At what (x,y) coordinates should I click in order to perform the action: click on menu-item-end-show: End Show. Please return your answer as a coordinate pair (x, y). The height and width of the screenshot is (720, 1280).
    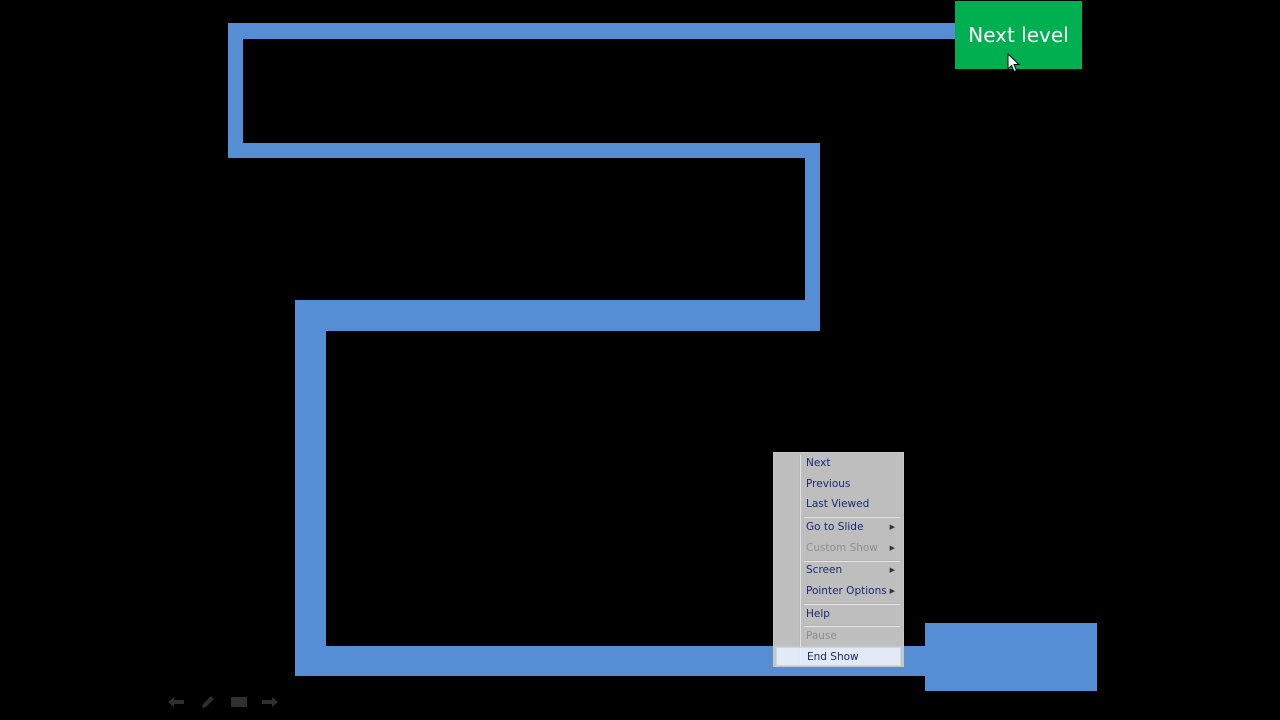
    Looking at the image, I should click on (838, 656).